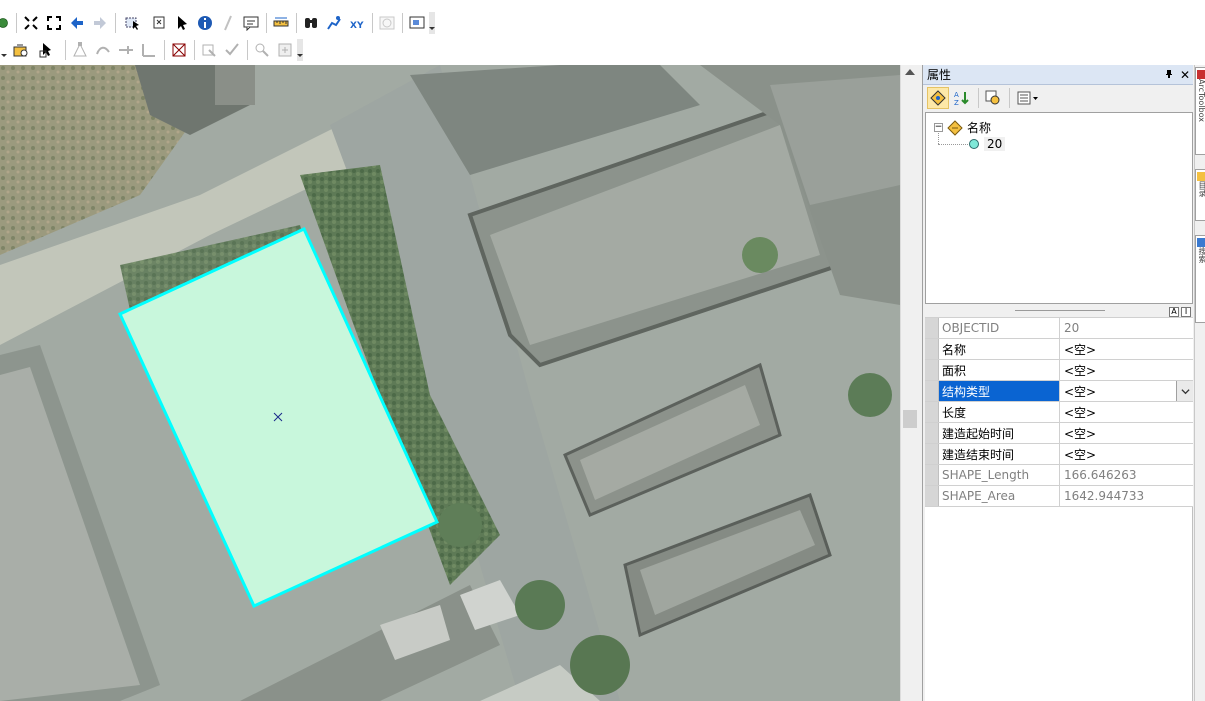  I want to click on svg-text: Z, so click(956, 102).